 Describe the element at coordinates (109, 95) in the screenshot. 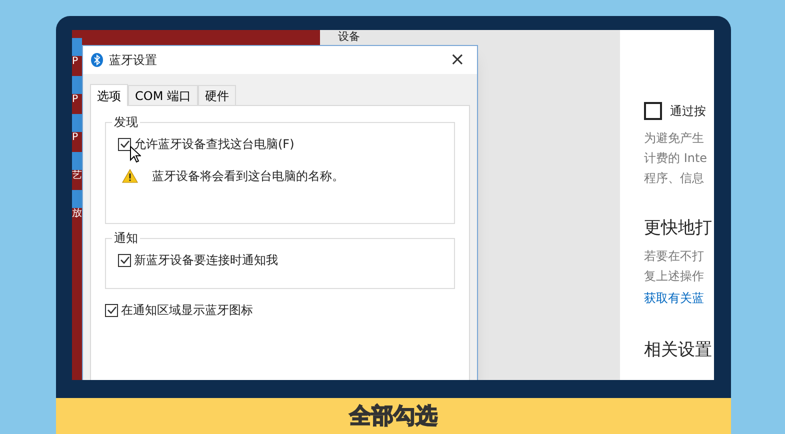

I see `tab: 选项` at that location.